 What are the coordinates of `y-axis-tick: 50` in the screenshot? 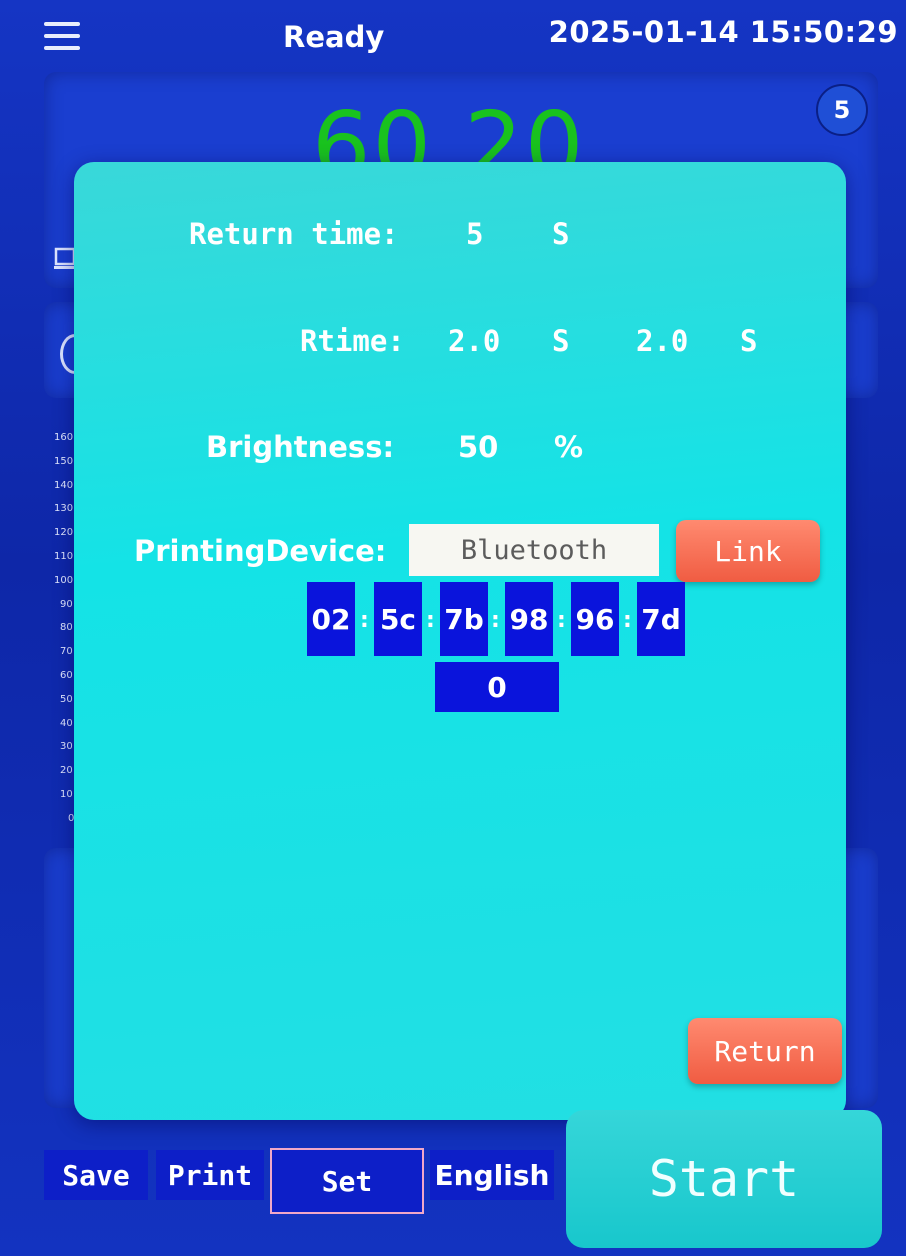 It's located at (66, 699).